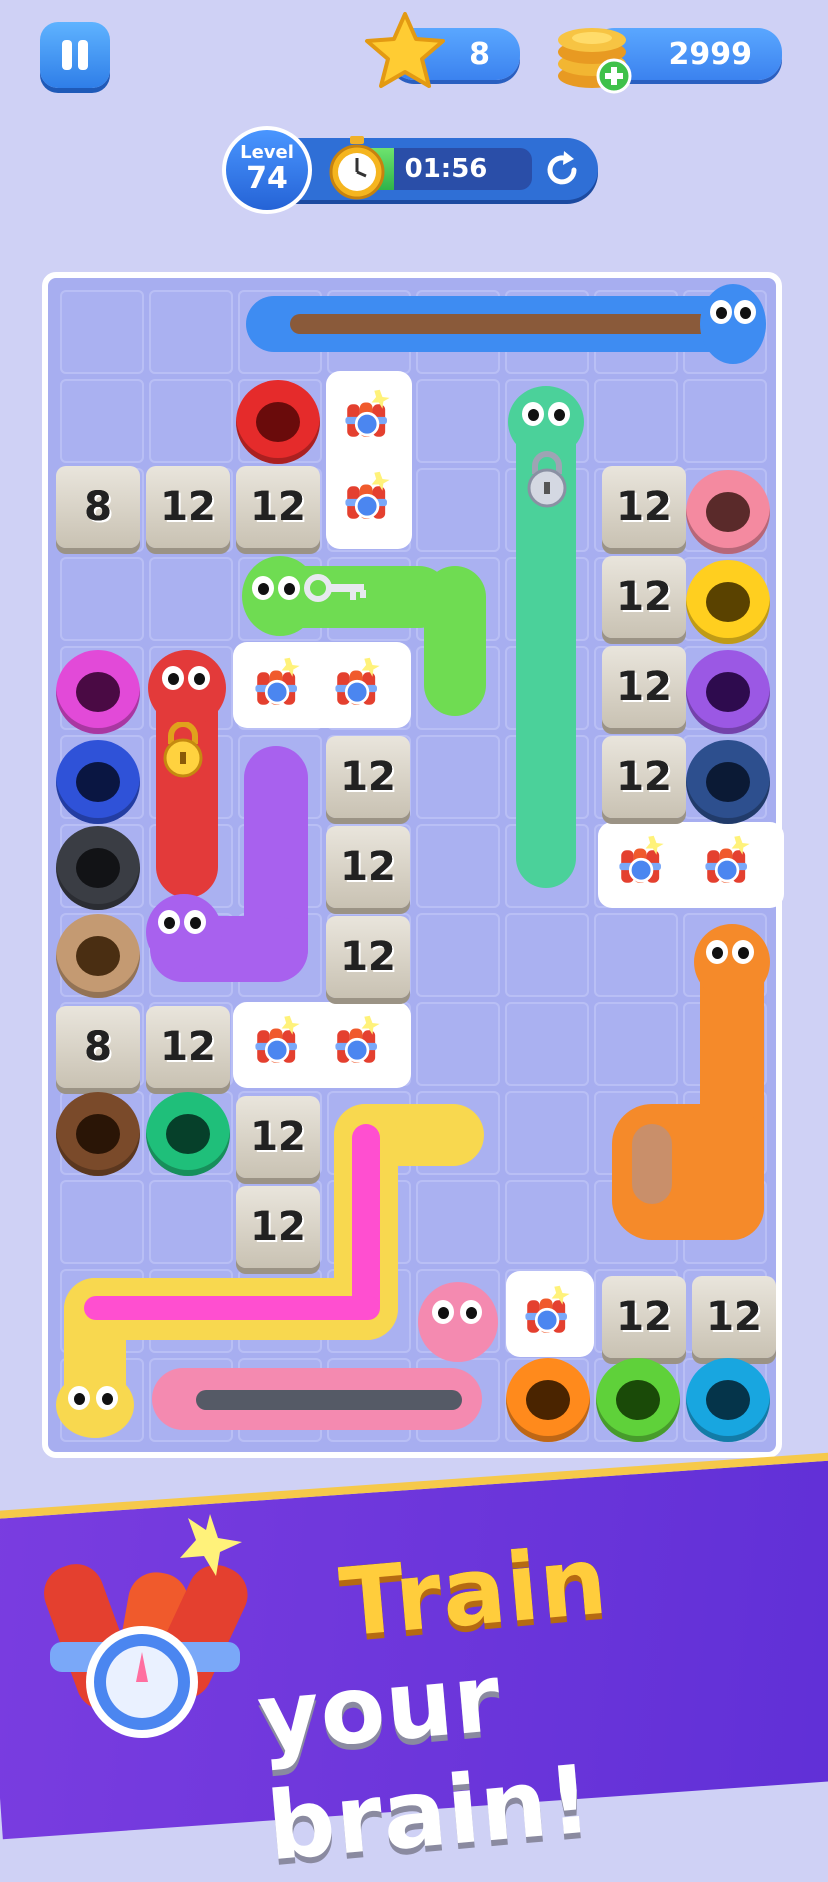 Image resolution: width=828 pixels, height=1882 pixels. I want to click on padlock-gold-icon, so click(183, 750).